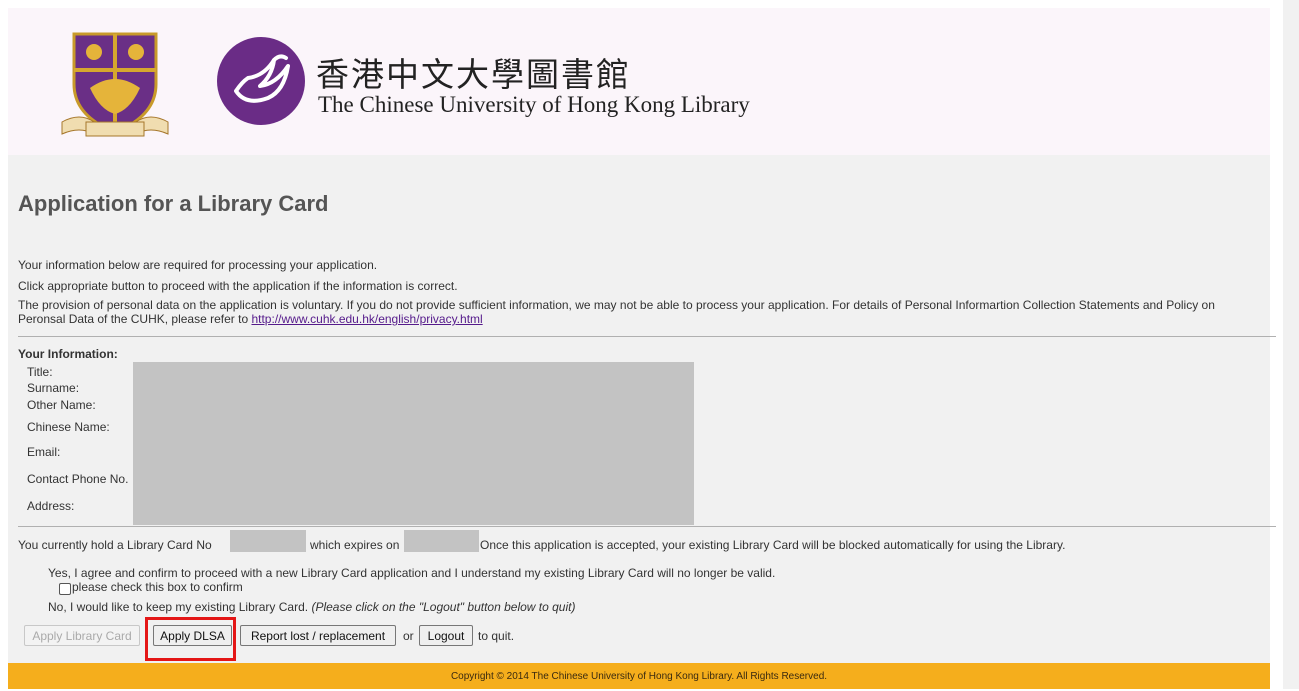  What do you see at coordinates (82, 635) in the screenshot?
I see `apply-library-card-button: Apply Library Card` at bounding box center [82, 635].